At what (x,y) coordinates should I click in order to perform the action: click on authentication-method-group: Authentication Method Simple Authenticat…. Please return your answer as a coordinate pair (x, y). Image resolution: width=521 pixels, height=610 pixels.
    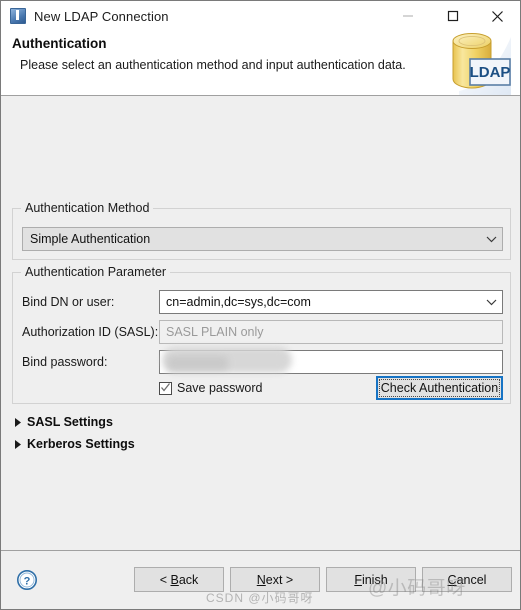
    Looking at the image, I should click on (261, 230).